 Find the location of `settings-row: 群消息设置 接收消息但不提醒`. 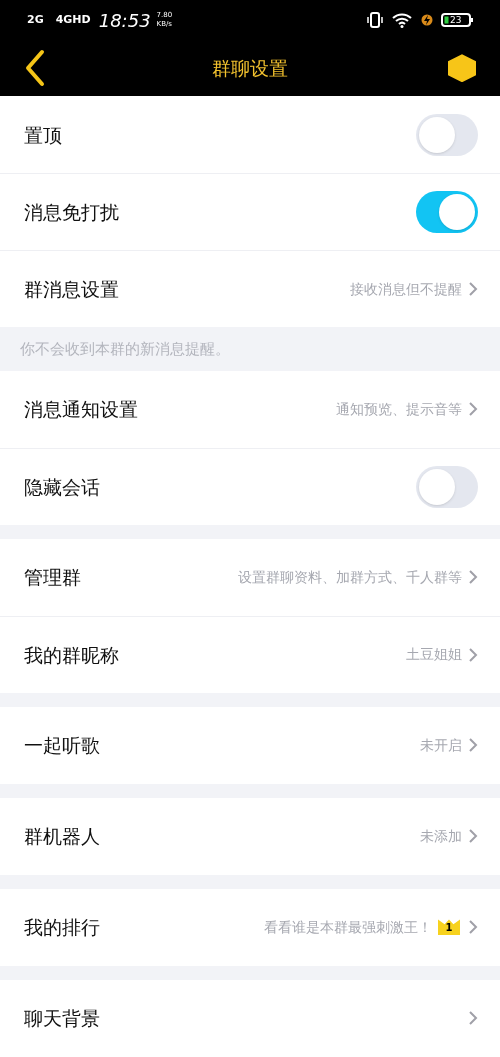

settings-row: 群消息设置 接收消息但不提醒 is located at coordinates (250, 289).